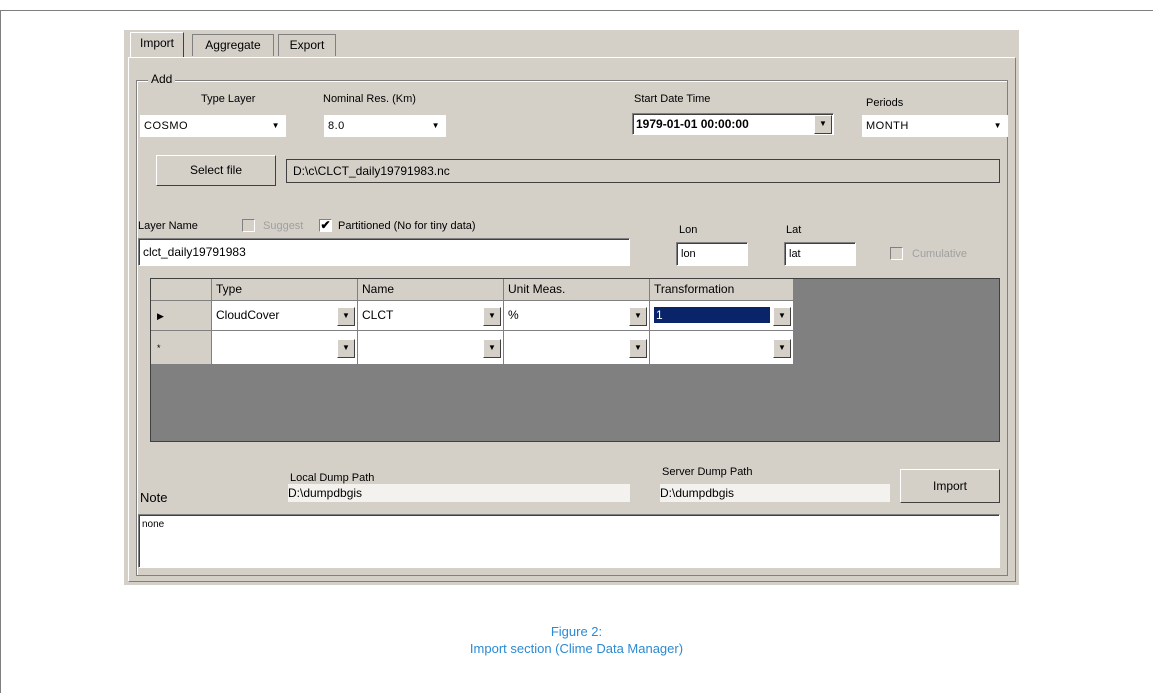  What do you see at coordinates (692, 124) in the screenshot?
I see `start-datetime-value: 1979-01-01 00:00:00` at bounding box center [692, 124].